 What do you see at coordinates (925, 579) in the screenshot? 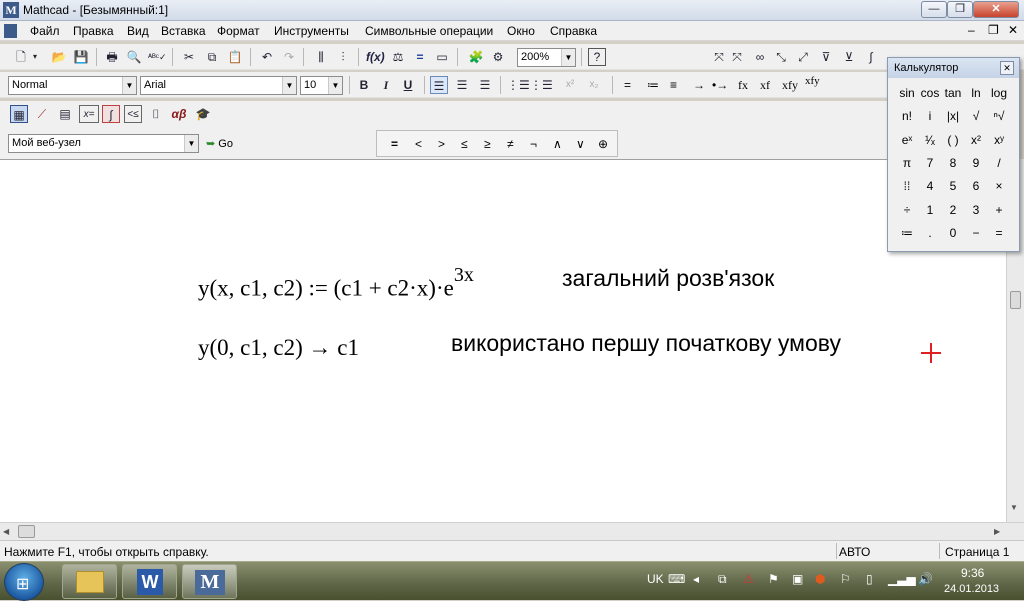
I see `volume-icon: 🔊` at bounding box center [925, 579].